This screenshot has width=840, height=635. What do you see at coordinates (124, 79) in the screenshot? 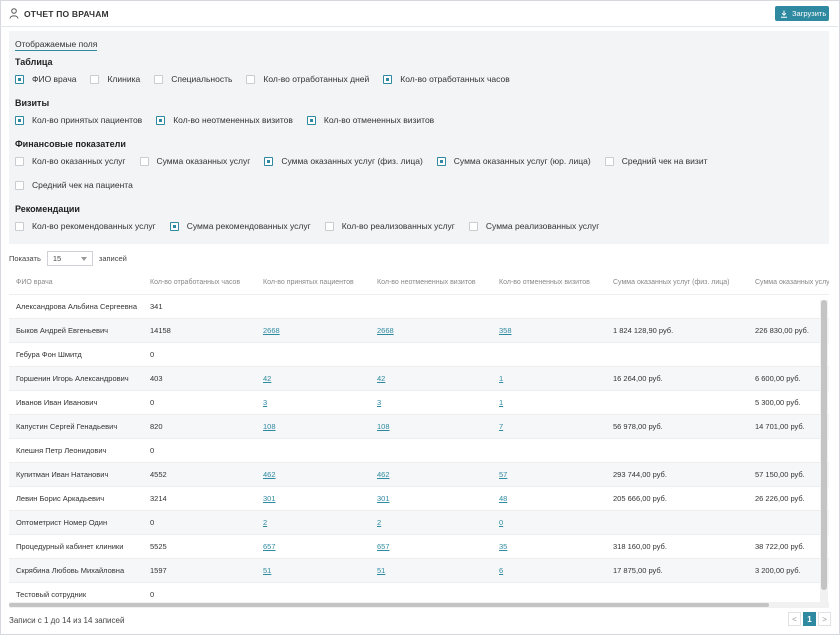
I see `checkbox-label: Клиника` at bounding box center [124, 79].